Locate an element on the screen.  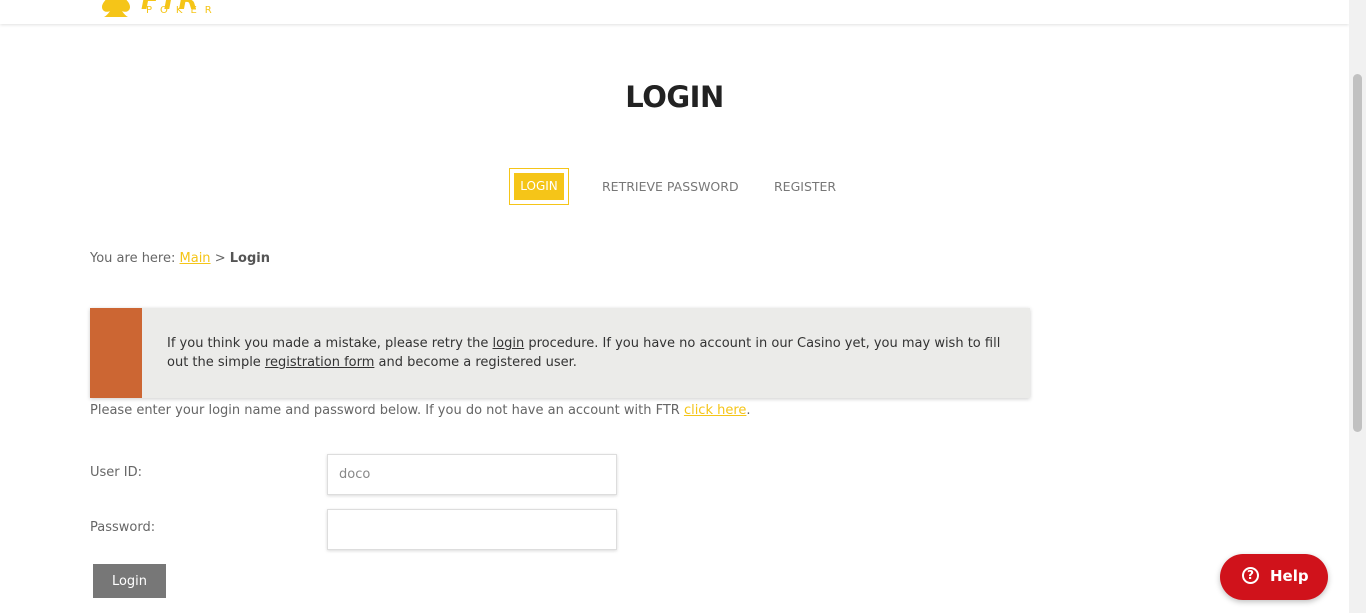
notice-login-link: login is located at coordinates (509, 343).